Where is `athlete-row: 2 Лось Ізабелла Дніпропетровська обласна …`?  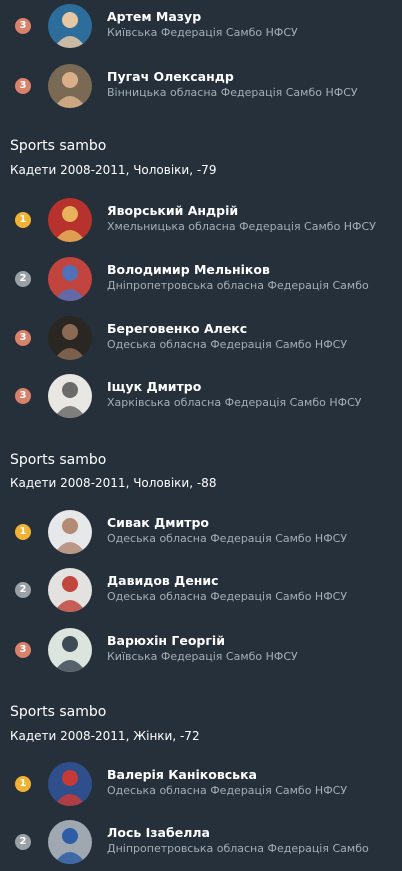 athlete-row: 2 Лось Ізабелла Дніпропетровська обласна … is located at coordinates (201, 844).